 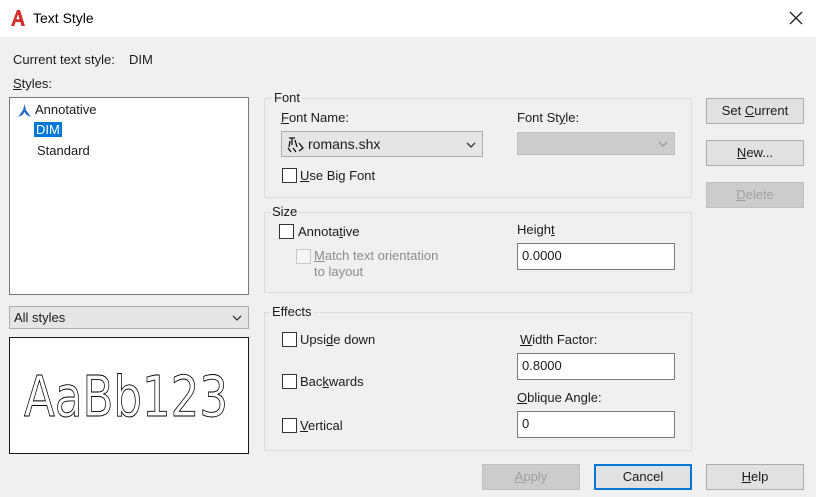 I want to click on height-label: Height, so click(x=536, y=229).